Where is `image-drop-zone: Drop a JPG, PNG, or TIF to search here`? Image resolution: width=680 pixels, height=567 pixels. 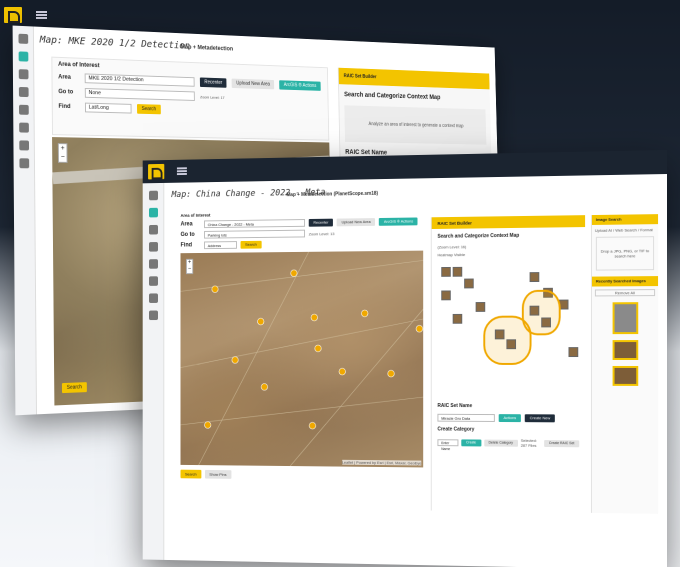
image-drop-zone: Drop a JPG, PNG, or TIF to search here is located at coordinates (625, 253).